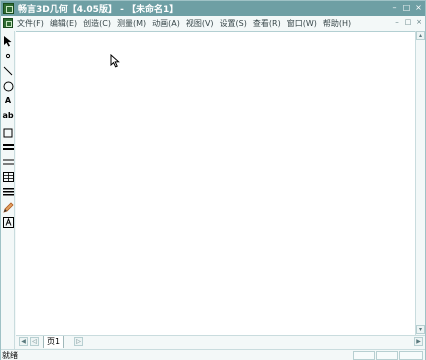 This screenshot has height=360, width=426. Describe the element at coordinates (30, 23) in the screenshot. I see `menu-file: 文件(F)` at that location.